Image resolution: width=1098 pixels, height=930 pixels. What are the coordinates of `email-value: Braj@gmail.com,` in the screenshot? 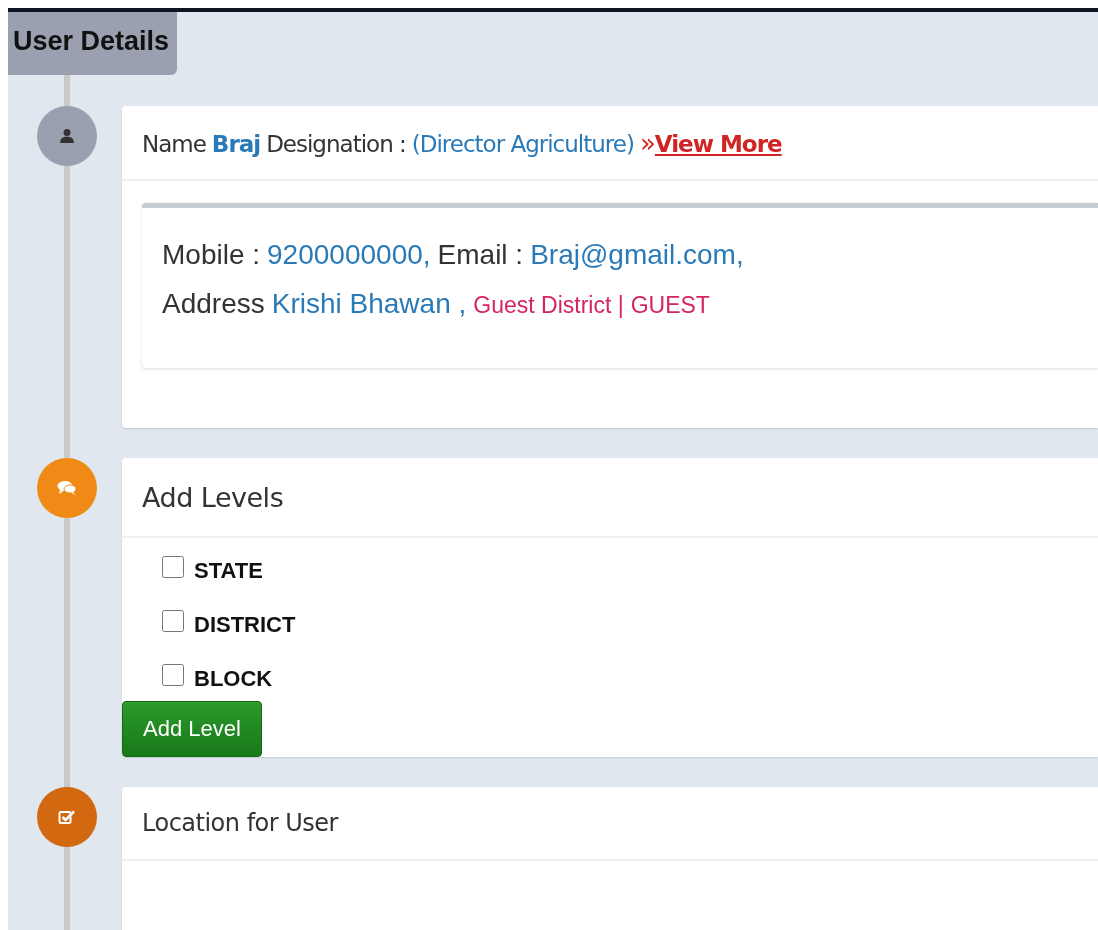 It's located at (637, 255).